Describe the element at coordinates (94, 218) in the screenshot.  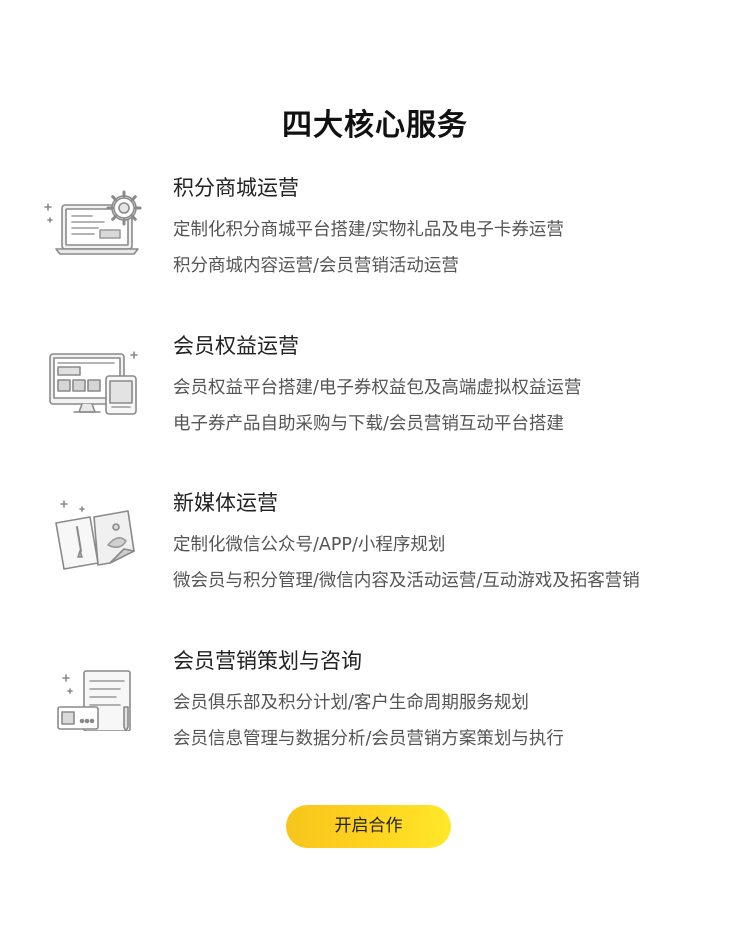
I see `laptop-gear-icon` at that location.